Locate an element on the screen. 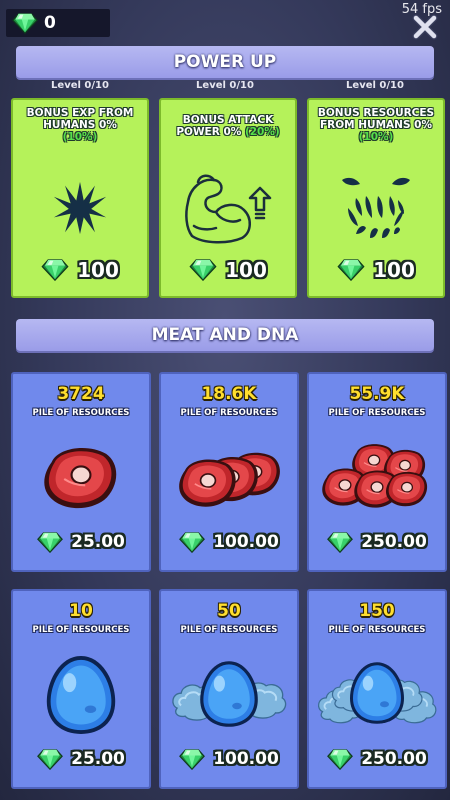 This screenshot has height=800, width=450. meat-steak-icon is located at coordinates (81, 478).